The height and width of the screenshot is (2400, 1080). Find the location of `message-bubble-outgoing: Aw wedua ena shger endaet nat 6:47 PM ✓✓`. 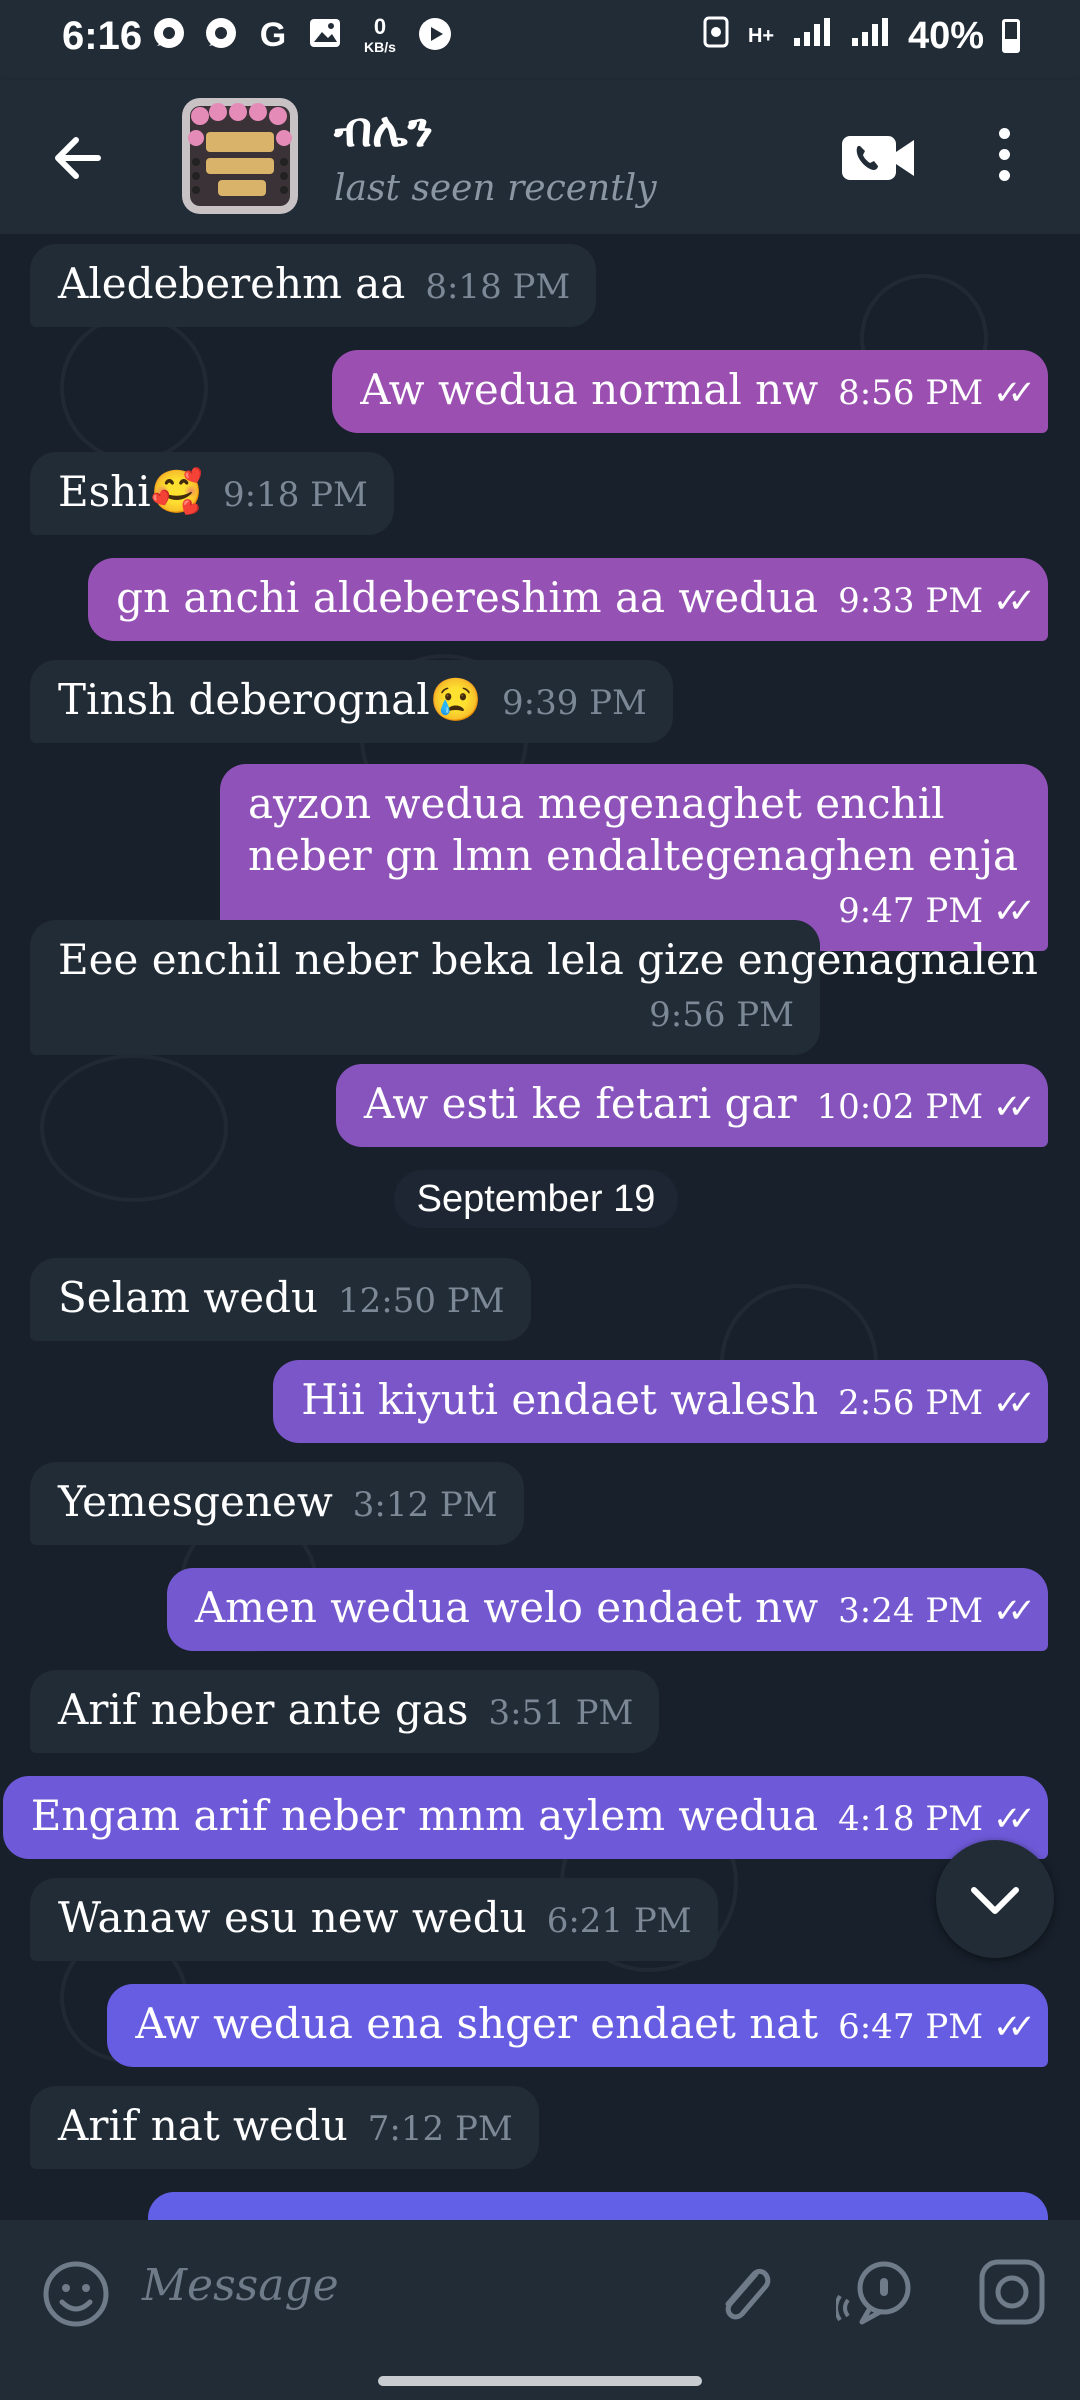

message-bubble-outgoing: Aw wedua ena shger endaet nat 6:47 PM ✓✓ is located at coordinates (577, 2025).